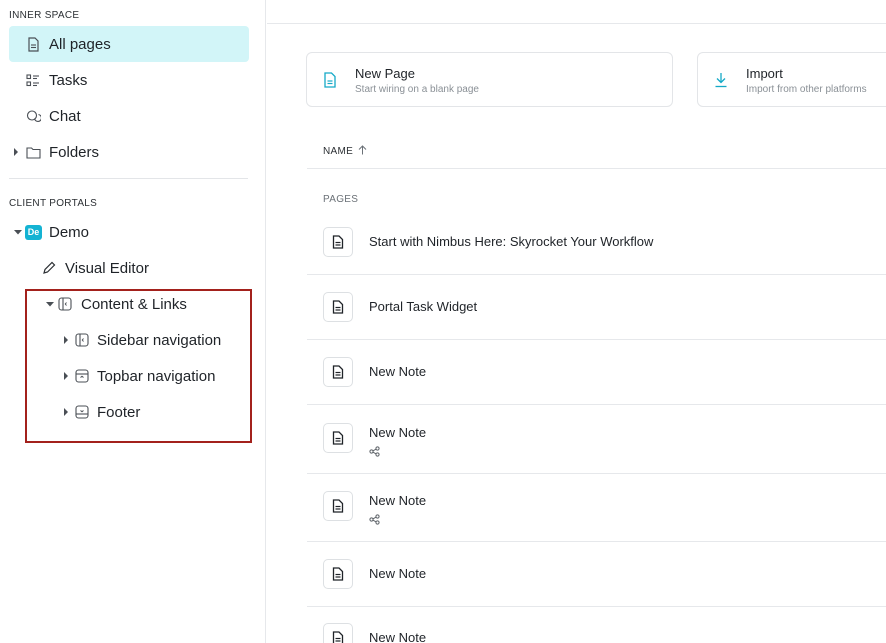 The image size is (886, 643). I want to click on inner-space-label: INNER SPACE, so click(44, 15).